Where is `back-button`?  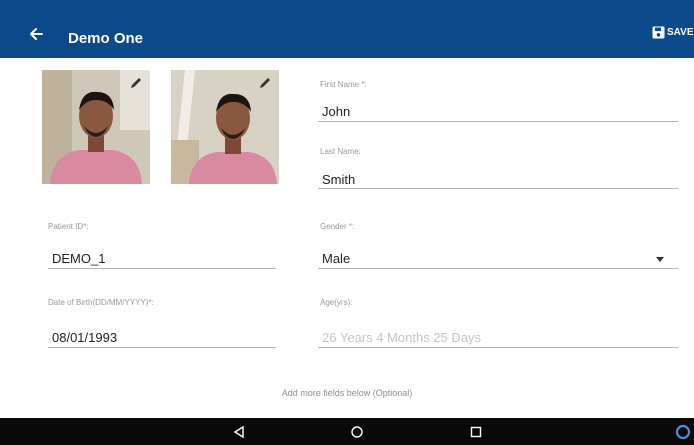 back-button is located at coordinates (37, 34).